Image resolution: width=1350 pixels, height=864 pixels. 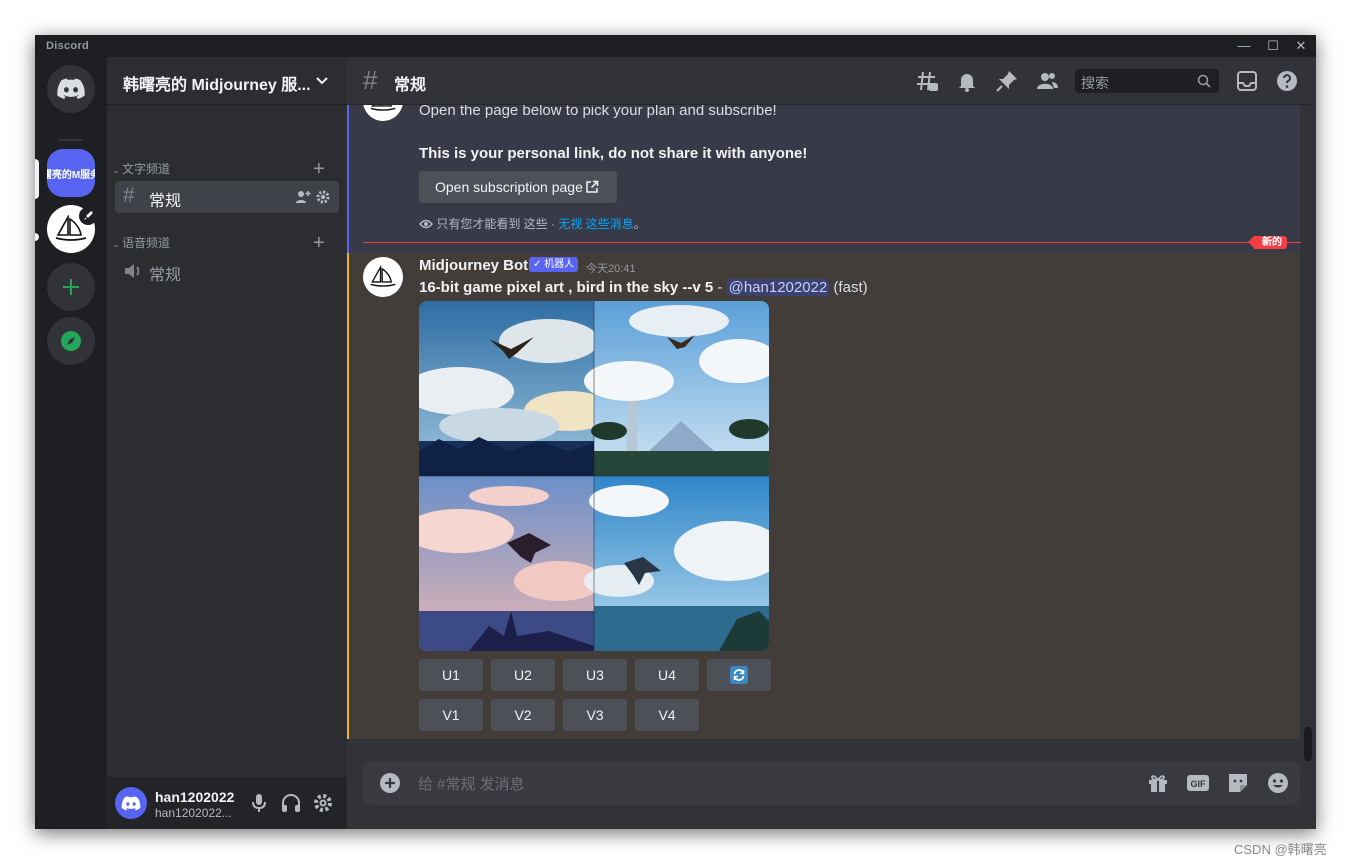 I want to click on headphones-icon, so click(x=291, y=803).